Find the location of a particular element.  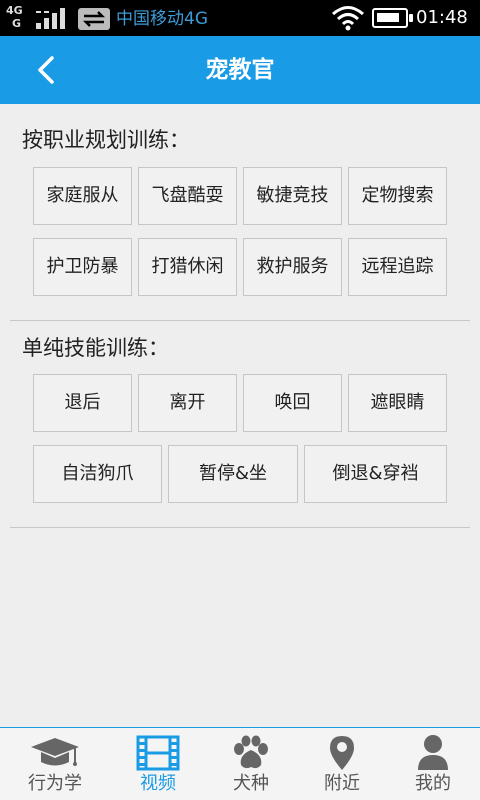

training-button-object-search: 定物搜索 is located at coordinates (397, 196).